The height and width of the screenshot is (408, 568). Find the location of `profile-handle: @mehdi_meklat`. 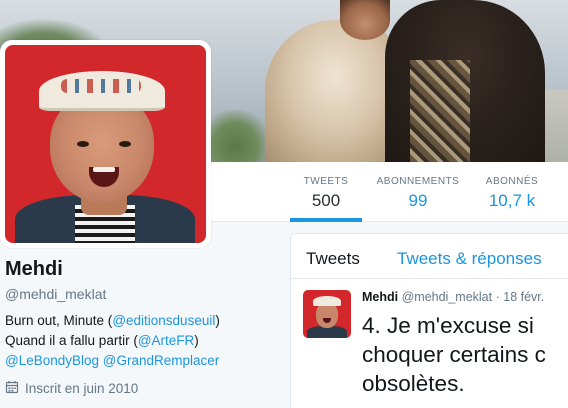

profile-handle: @mehdi_meklat is located at coordinates (55, 294).